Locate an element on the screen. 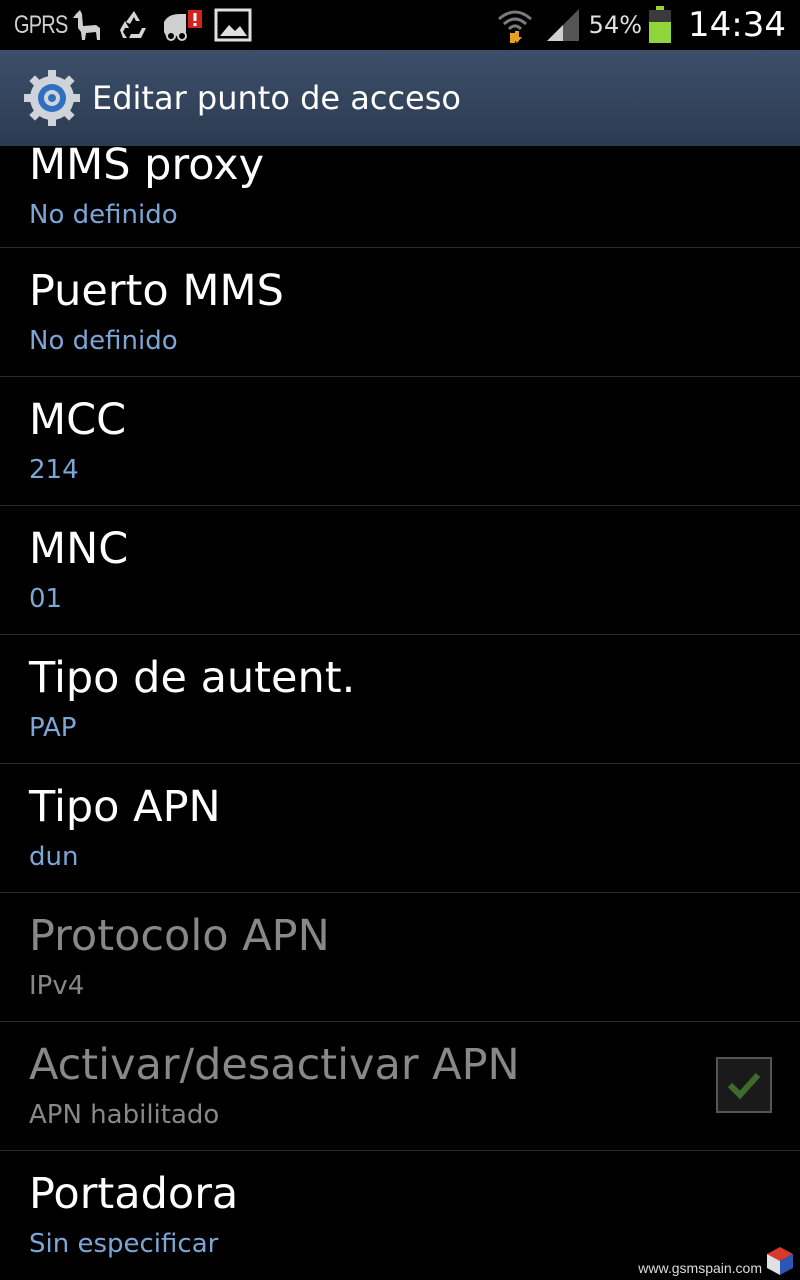 Image resolution: width=800 pixels, height=1280 pixels. image-icon is located at coordinates (233, 25).